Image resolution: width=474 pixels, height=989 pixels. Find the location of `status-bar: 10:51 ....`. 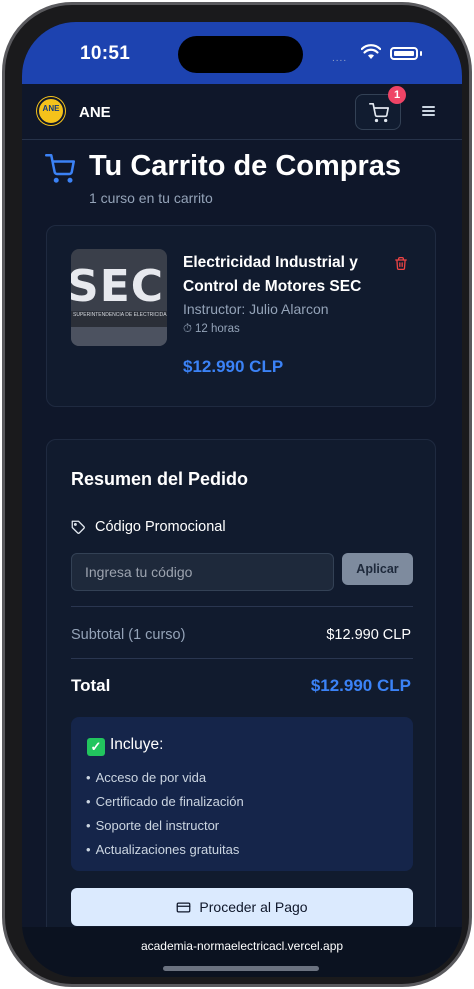

status-bar: 10:51 .... is located at coordinates (242, 53).